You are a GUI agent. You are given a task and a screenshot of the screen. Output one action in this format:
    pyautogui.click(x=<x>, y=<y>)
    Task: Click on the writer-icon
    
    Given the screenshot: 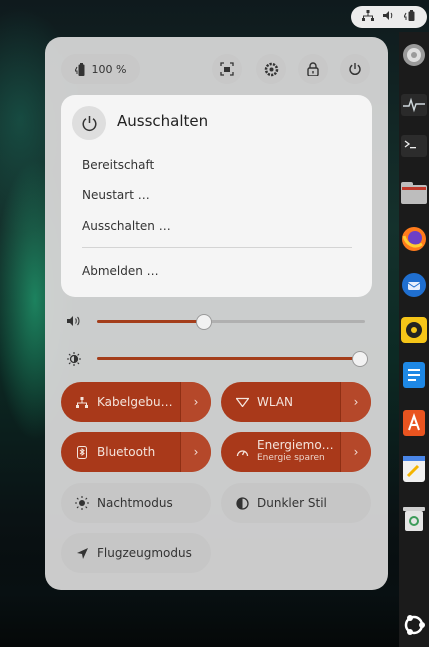 What is the action you would take?
    pyautogui.click(x=414, y=375)
    